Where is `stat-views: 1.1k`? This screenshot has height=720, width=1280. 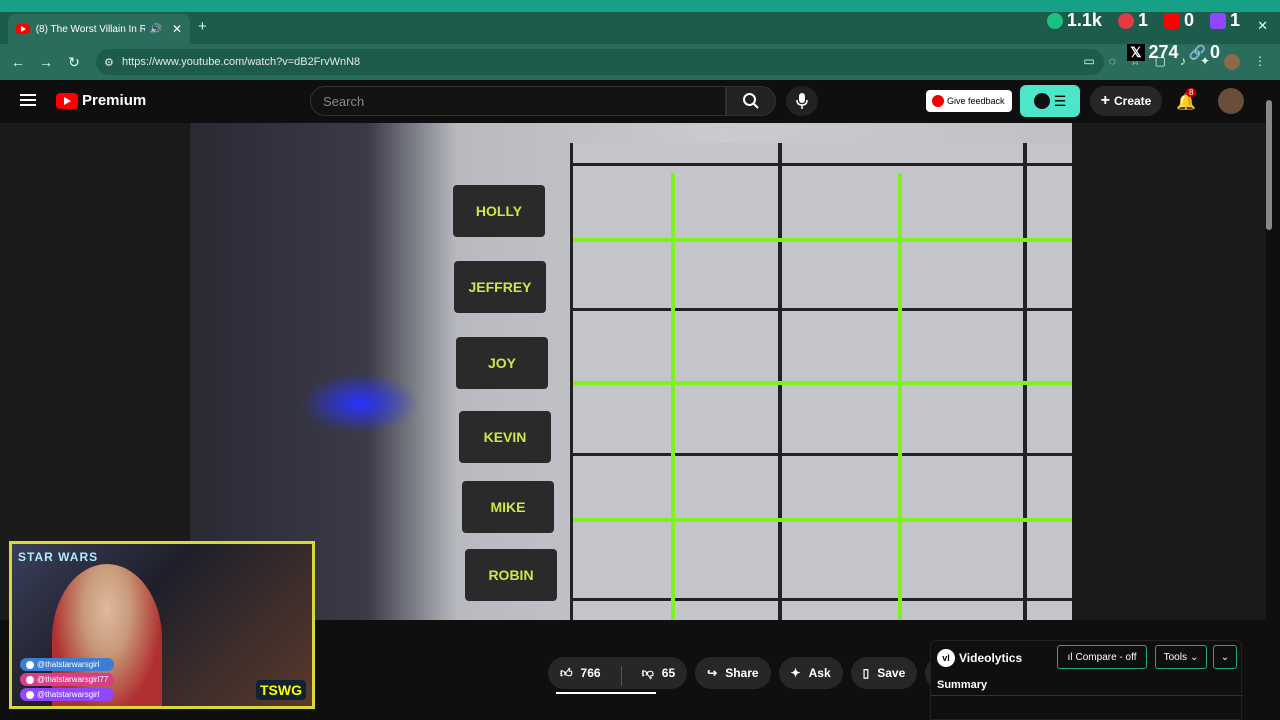 stat-views: 1.1k is located at coordinates (1074, 20).